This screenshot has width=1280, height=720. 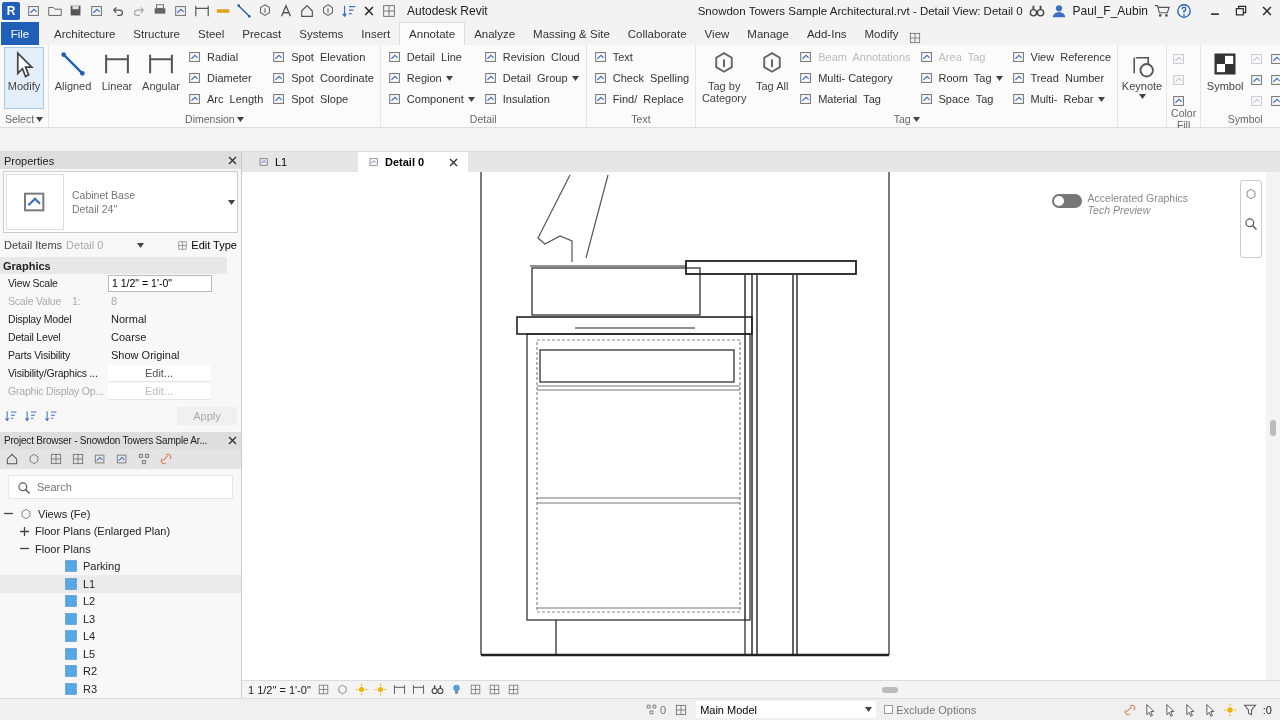 What do you see at coordinates (960, 99) in the screenshot?
I see `ribbon-button: Space Tag` at bounding box center [960, 99].